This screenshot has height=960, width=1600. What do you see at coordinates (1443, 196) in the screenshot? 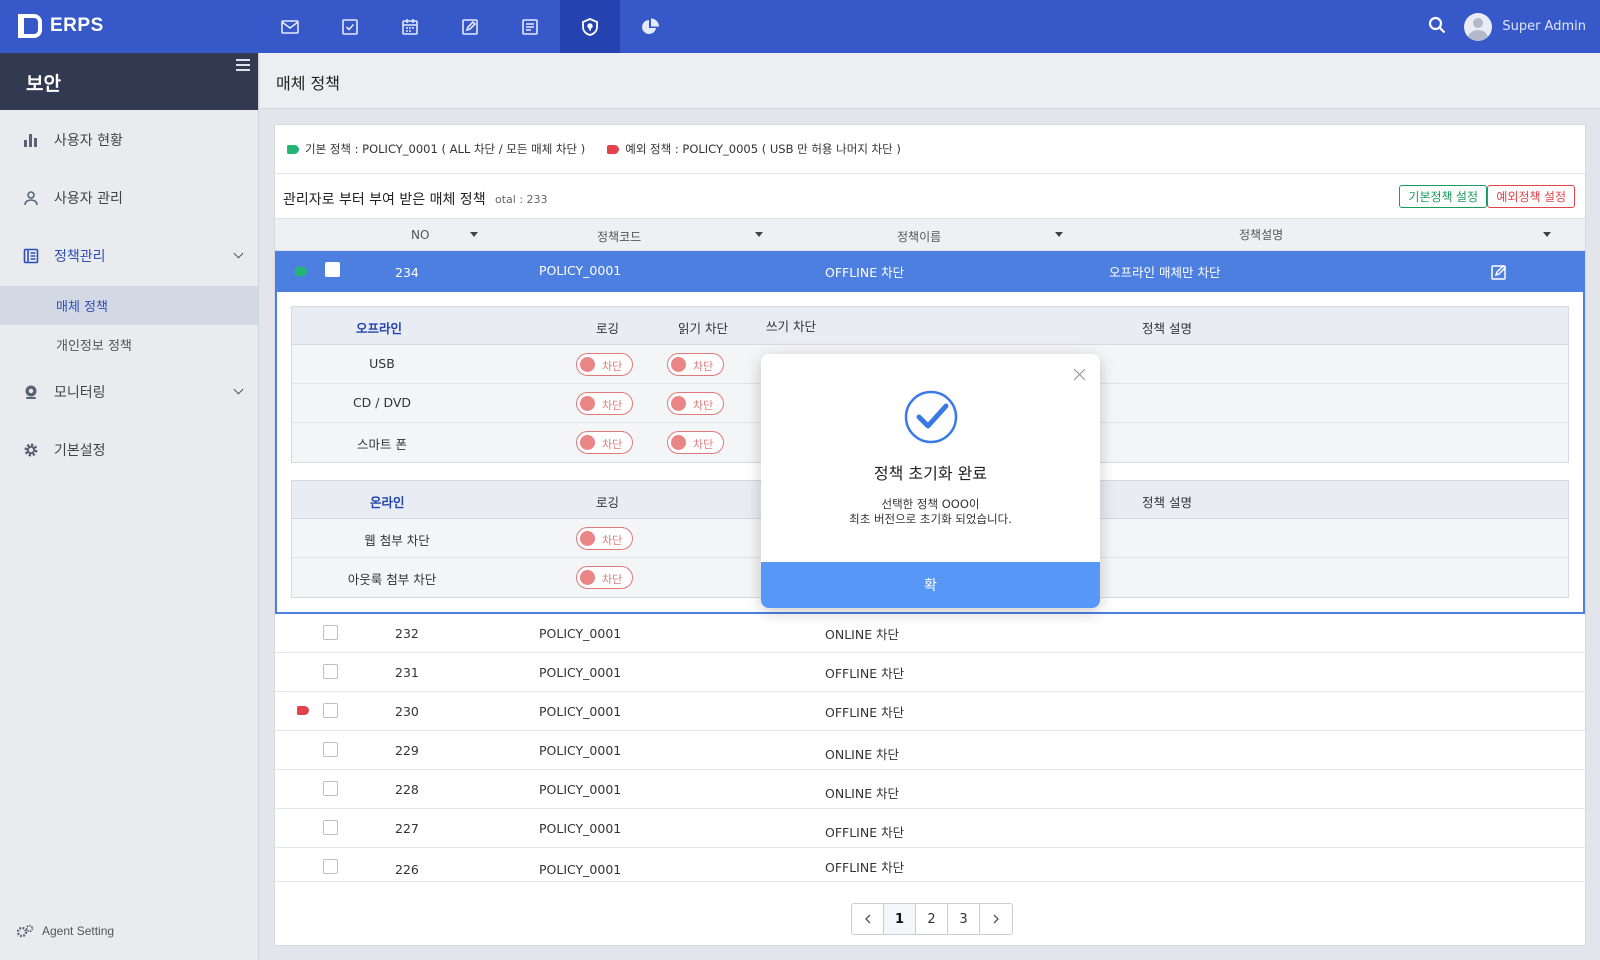
I see `default-policy-button: 기본정책 설정` at bounding box center [1443, 196].